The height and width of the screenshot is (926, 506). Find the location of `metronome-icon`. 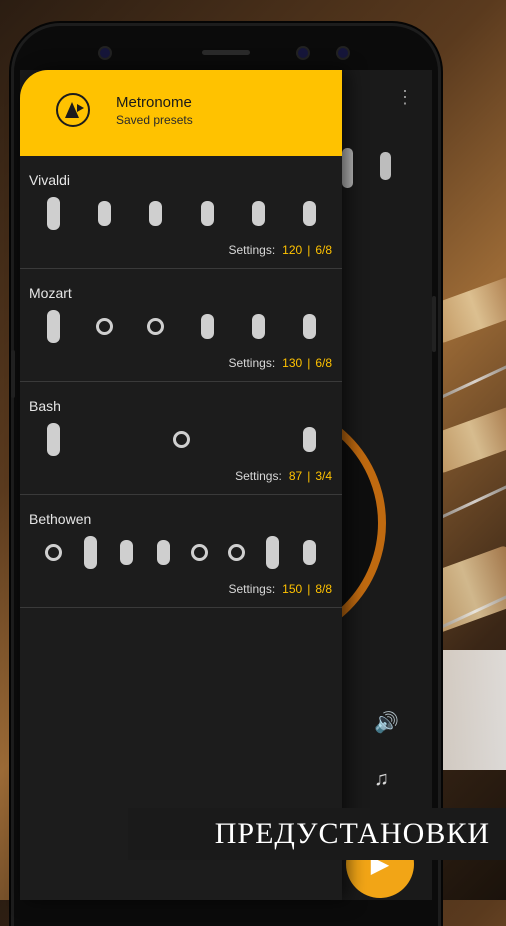

metronome-icon is located at coordinates (73, 110).